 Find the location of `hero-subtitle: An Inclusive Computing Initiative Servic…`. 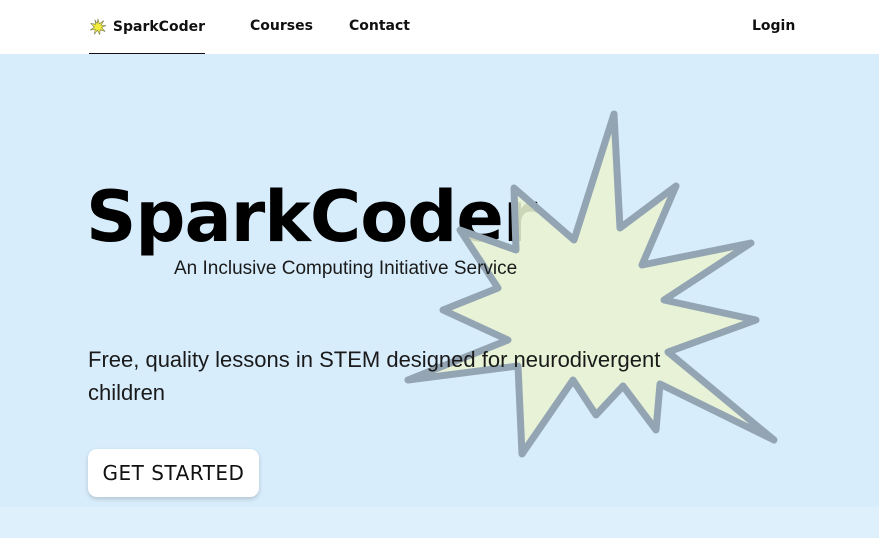

hero-subtitle: An Inclusive Computing Initiative Servic… is located at coordinates (346, 268).